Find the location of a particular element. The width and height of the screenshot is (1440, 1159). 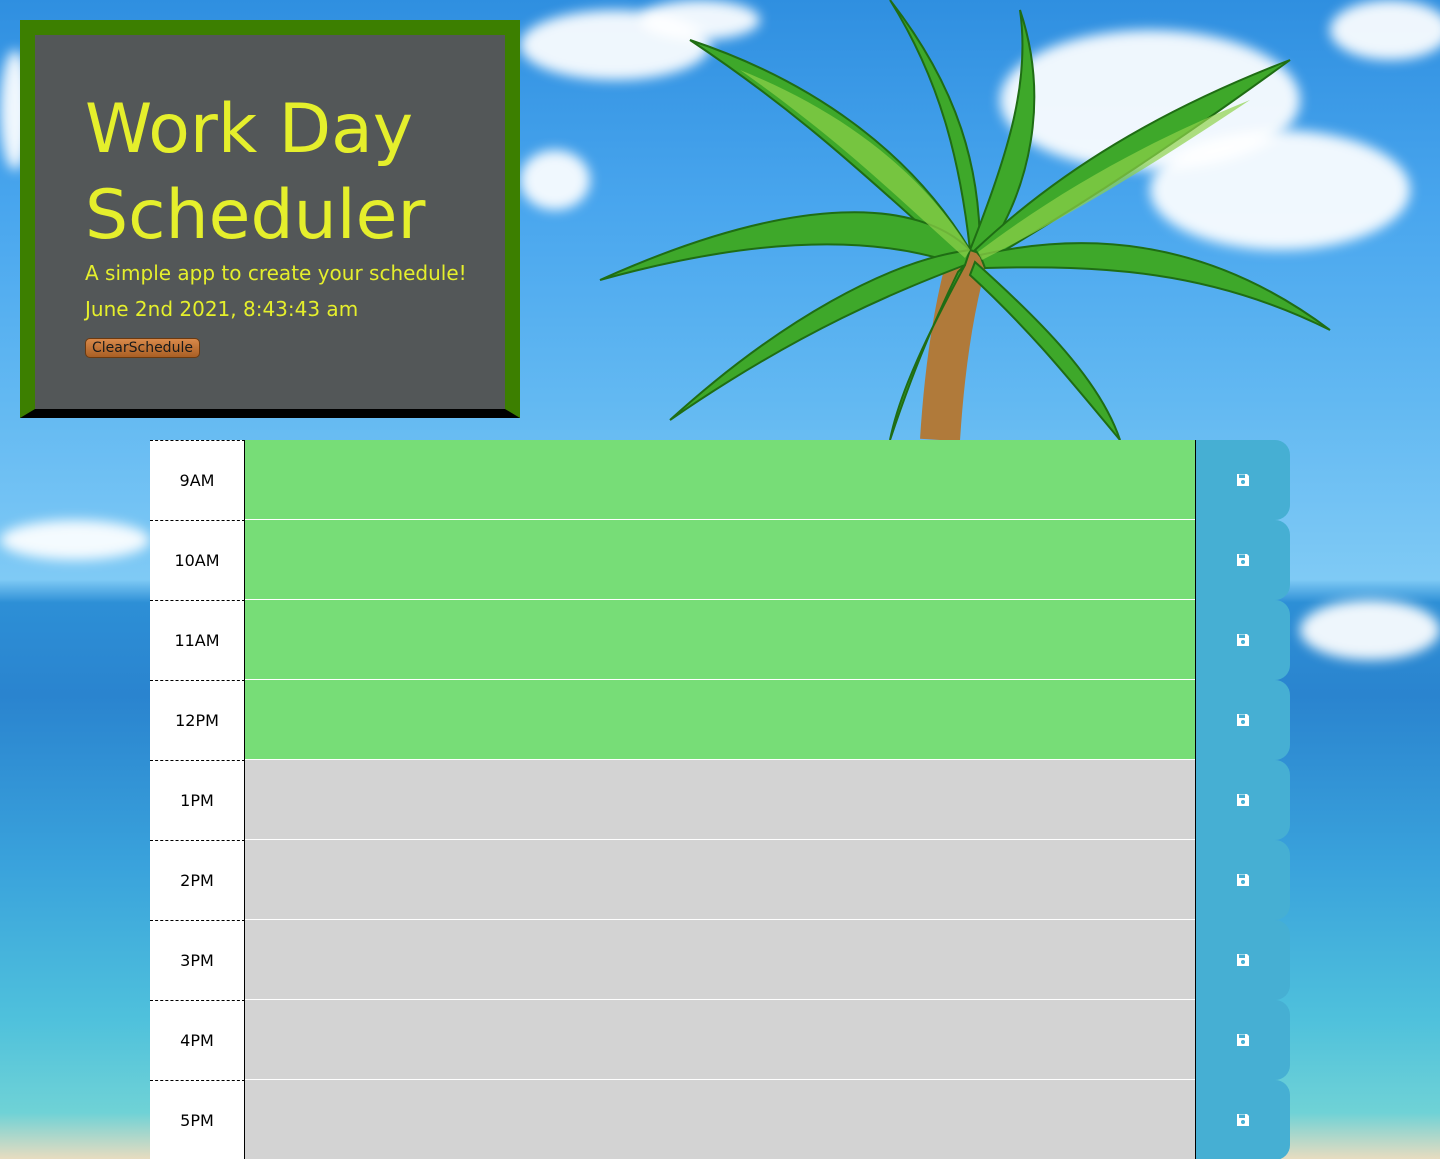

hour-label: 12PM is located at coordinates (197, 720).